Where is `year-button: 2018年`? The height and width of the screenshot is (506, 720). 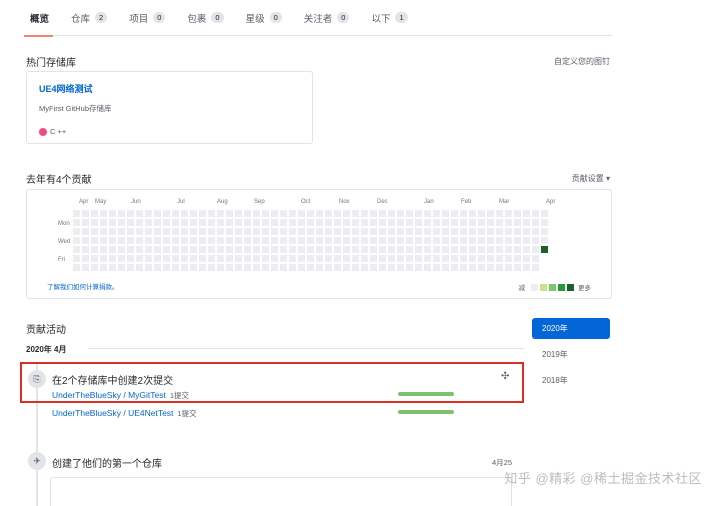
year-button: 2018年 is located at coordinates (571, 380).